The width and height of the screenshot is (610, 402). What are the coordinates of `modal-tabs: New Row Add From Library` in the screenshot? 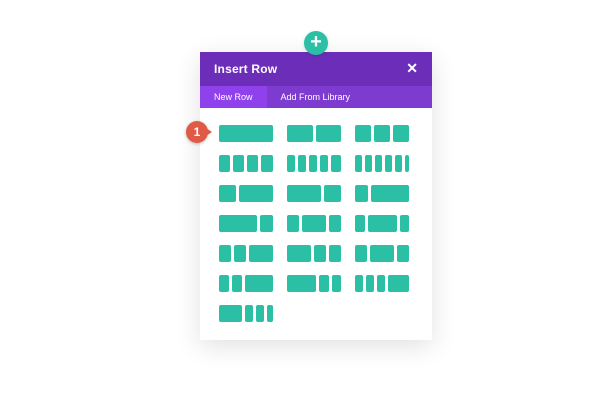 It's located at (316, 97).